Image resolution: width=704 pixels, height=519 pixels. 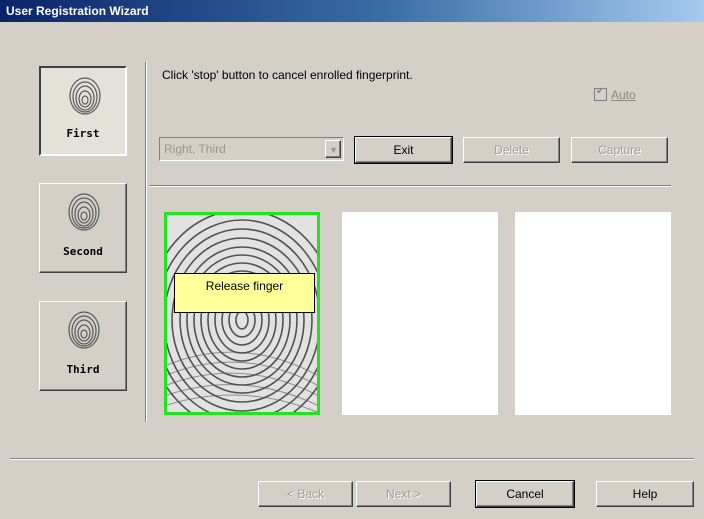 What do you see at coordinates (305, 494) in the screenshot?
I see `back-button: < Back` at bounding box center [305, 494].